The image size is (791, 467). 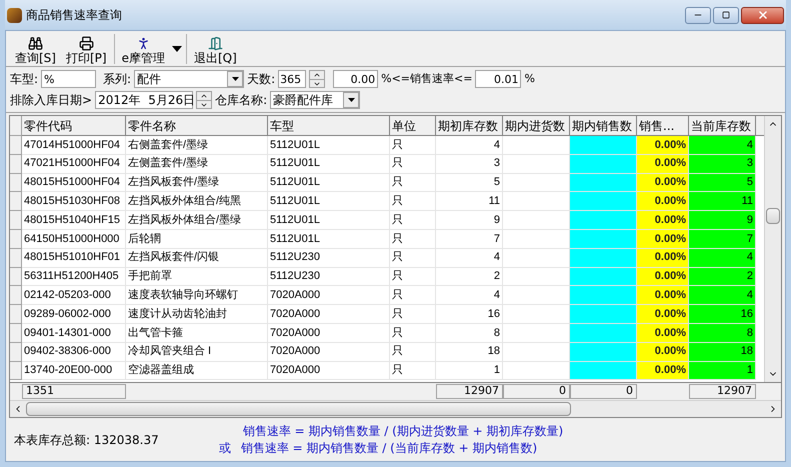 I want to click on toolbar-button: 打印[P], so click(x=86, y=51).